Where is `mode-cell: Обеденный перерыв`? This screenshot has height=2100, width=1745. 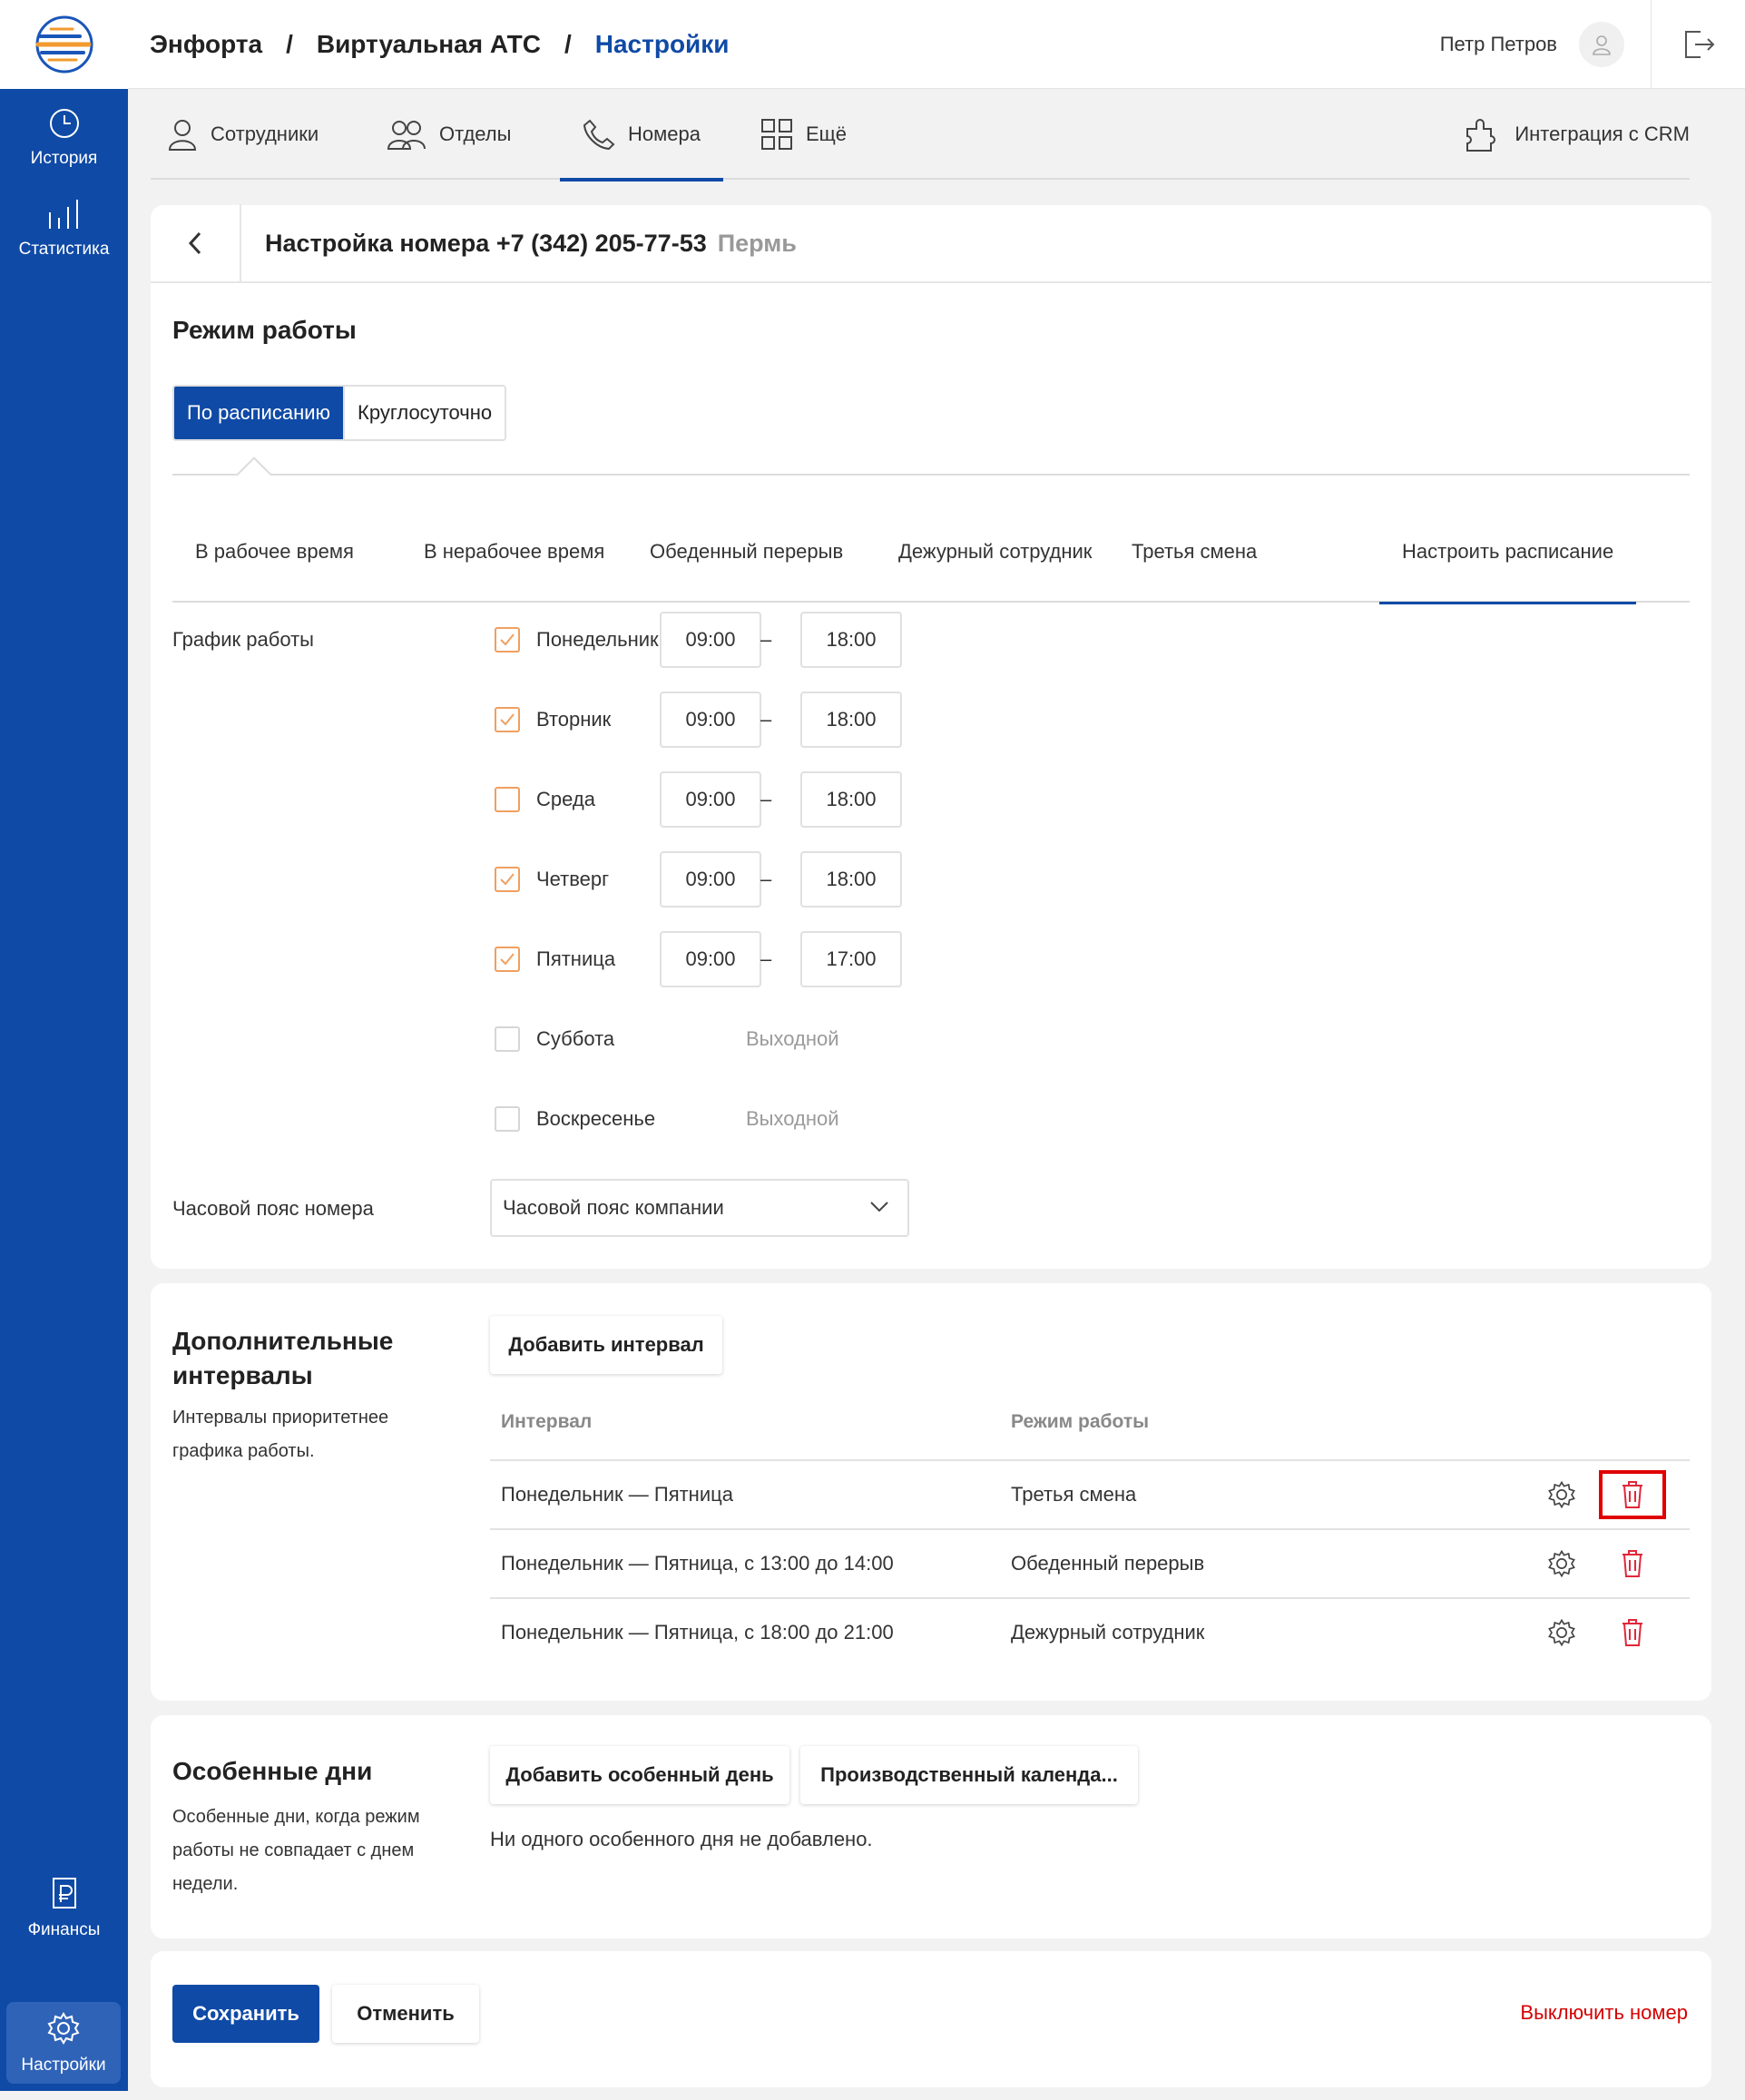
mode-cell: Обеденный перерыв is located at coordinates (1108, 1563).